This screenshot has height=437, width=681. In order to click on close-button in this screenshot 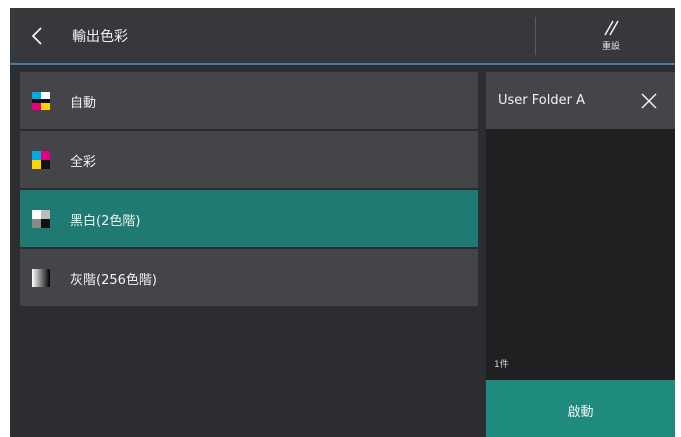, I will do `click(649, 101)`.